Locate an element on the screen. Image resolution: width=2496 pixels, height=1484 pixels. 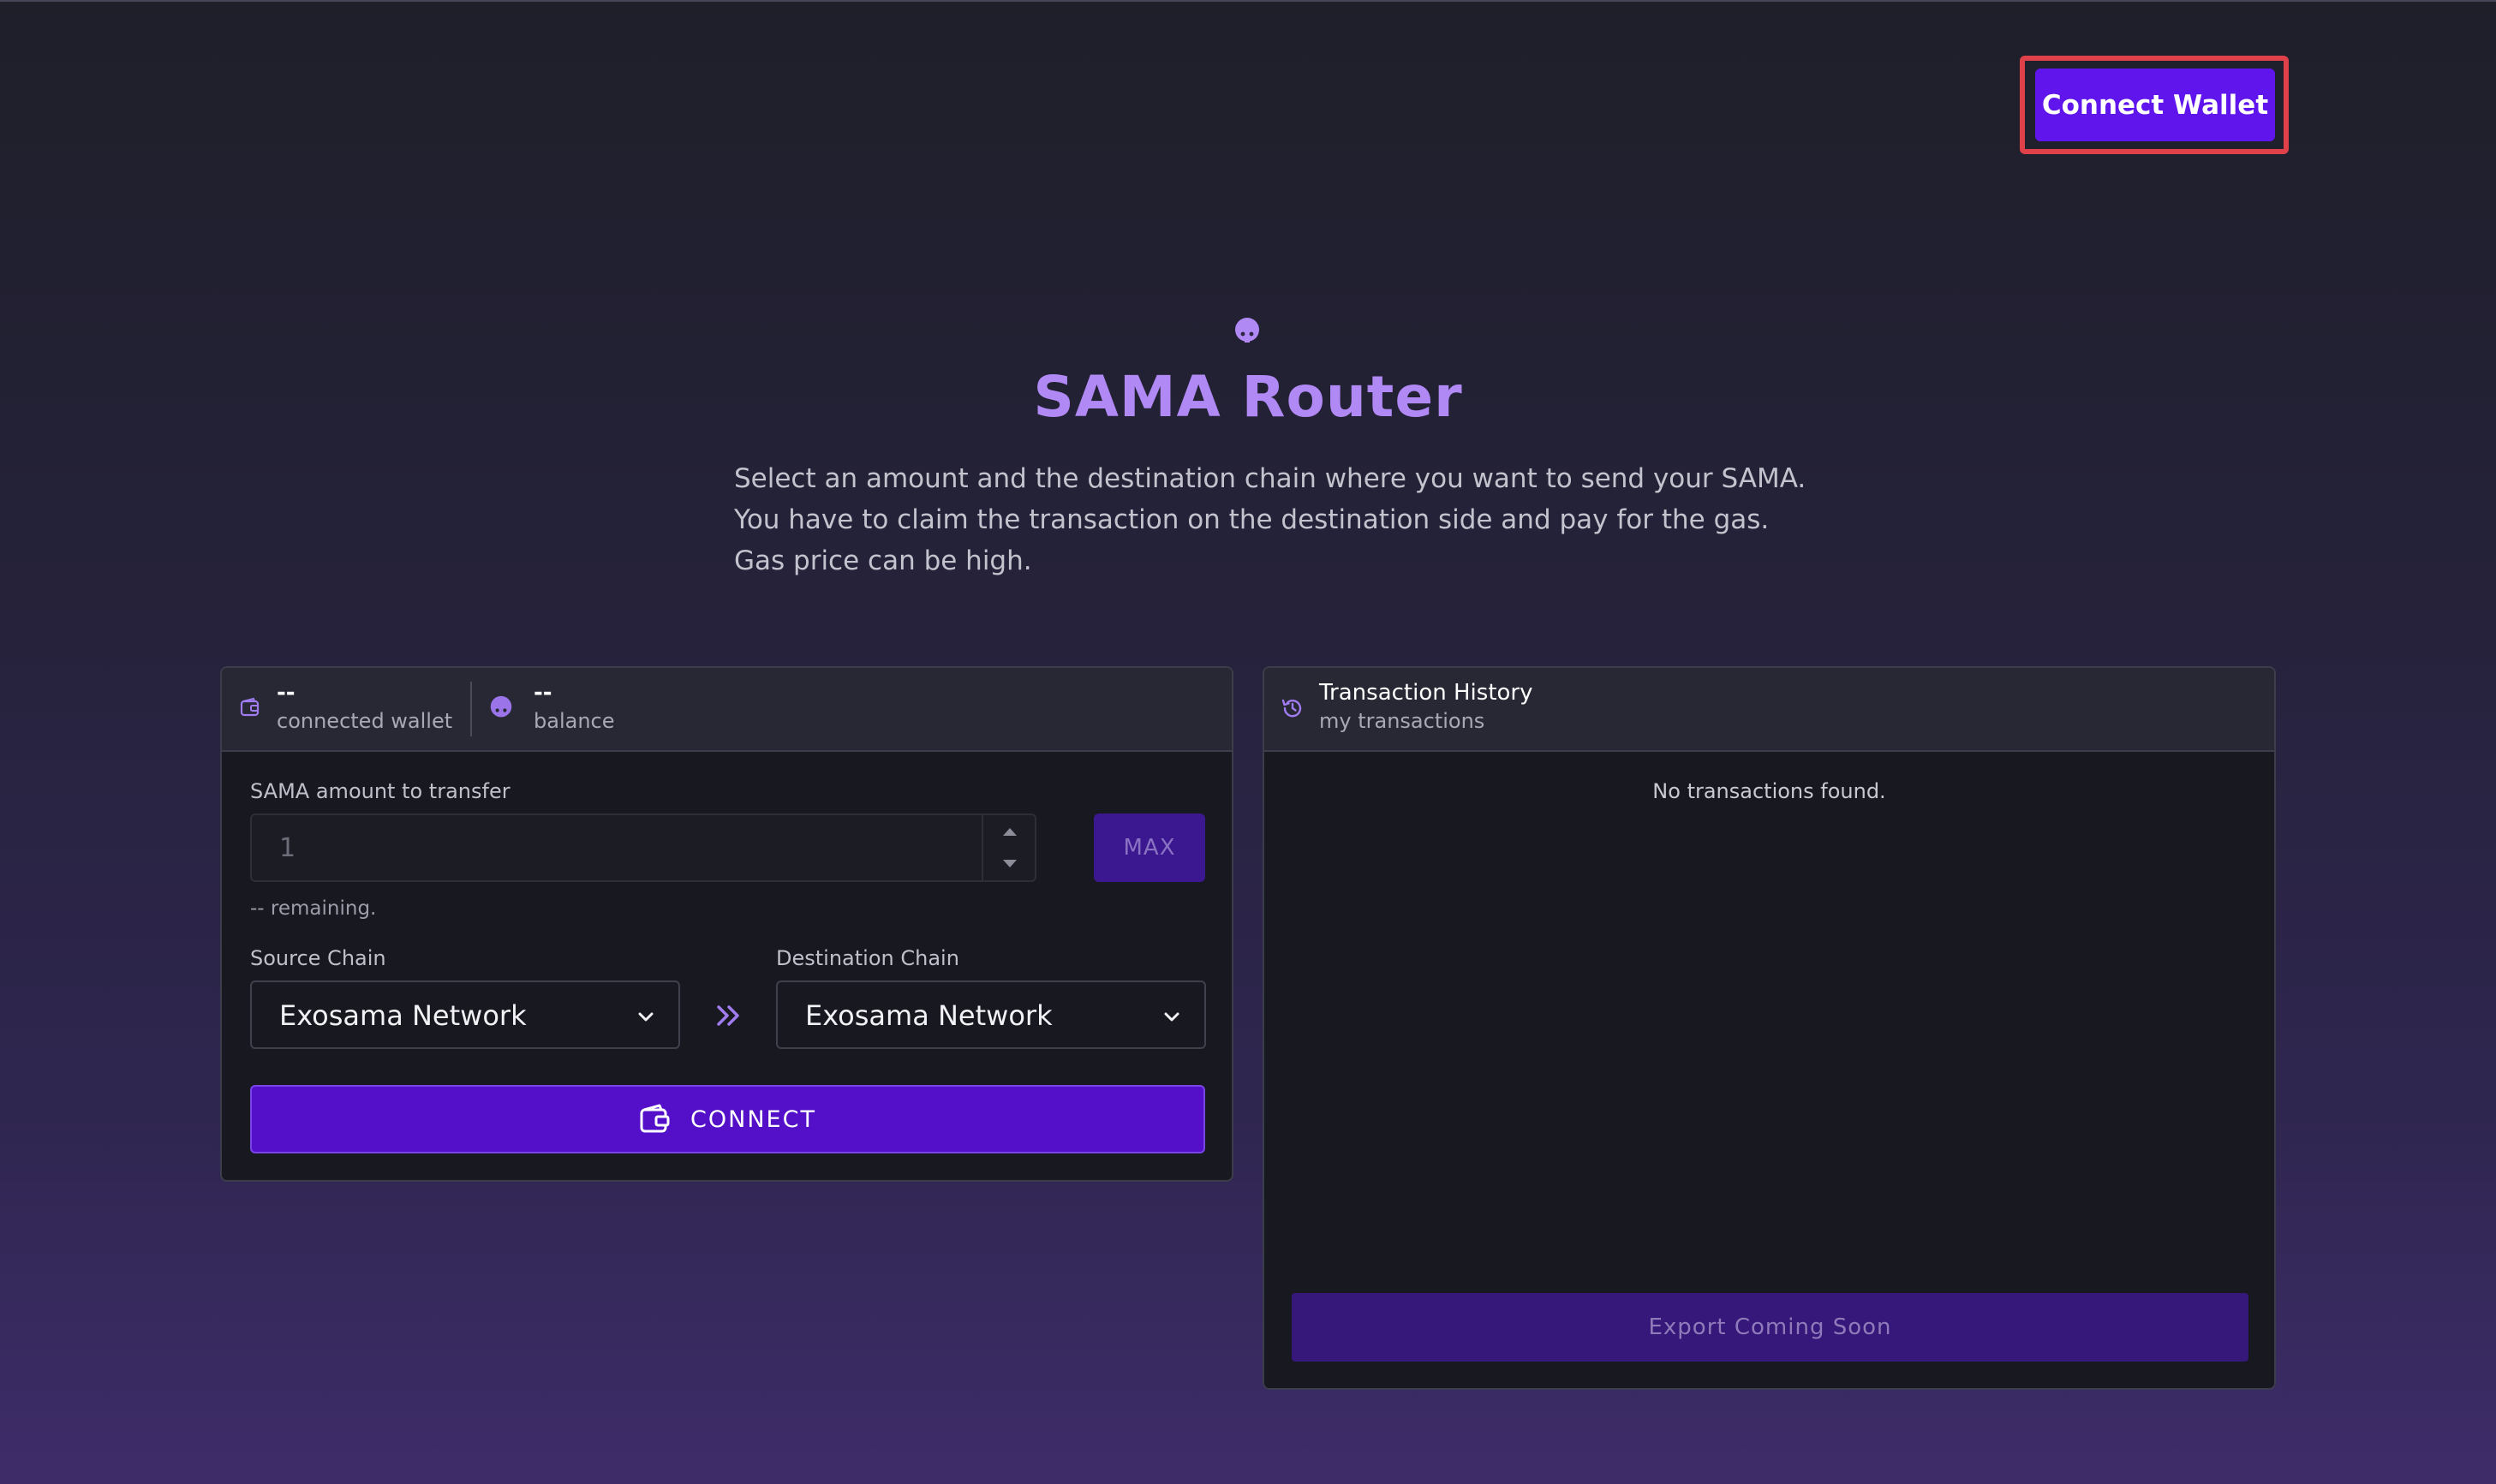
amount-stepper is located at coordinates (1009, 847).